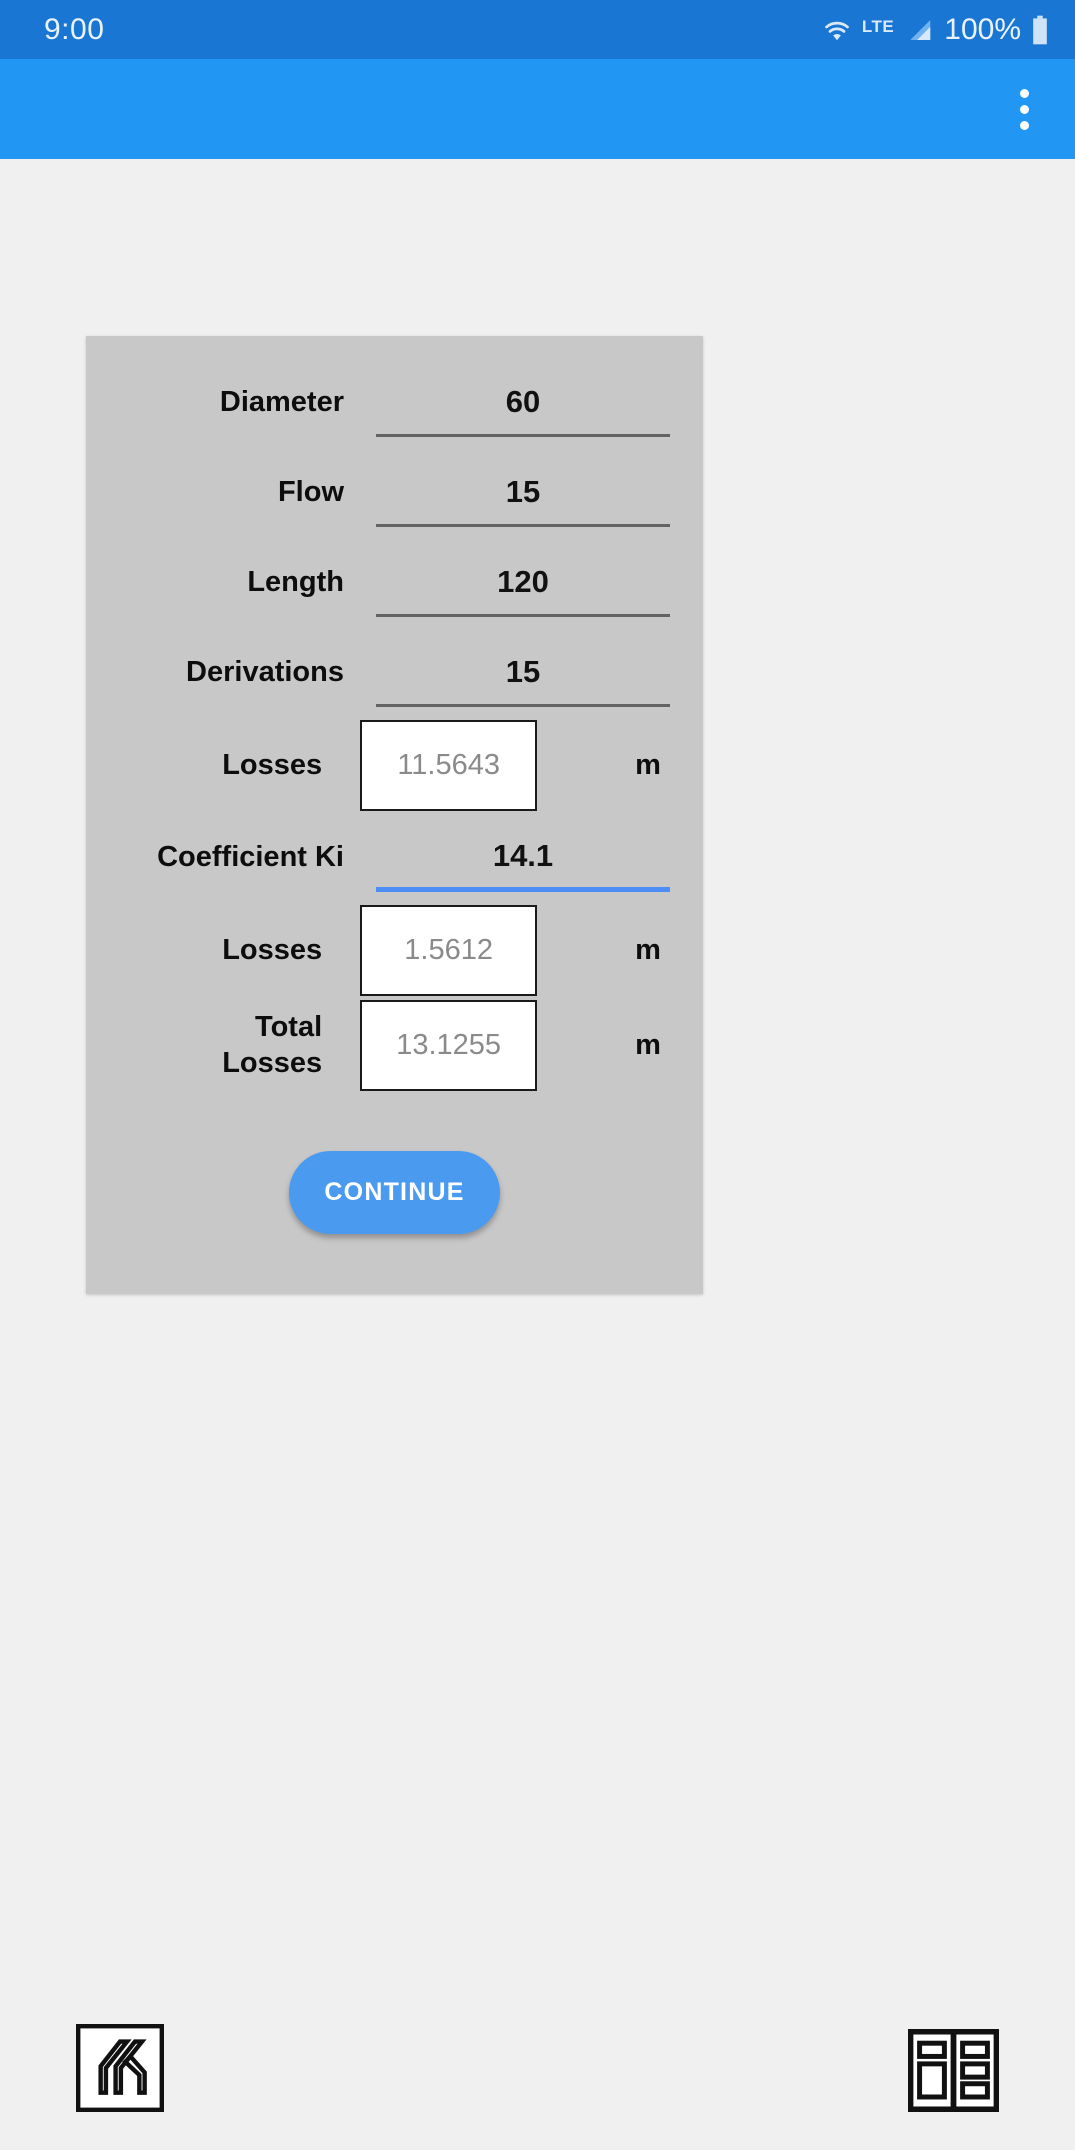 Image resolution: width=1075 pixels, height=2150 pixels. I want to click on input-flow: 15, so click(523, 493).